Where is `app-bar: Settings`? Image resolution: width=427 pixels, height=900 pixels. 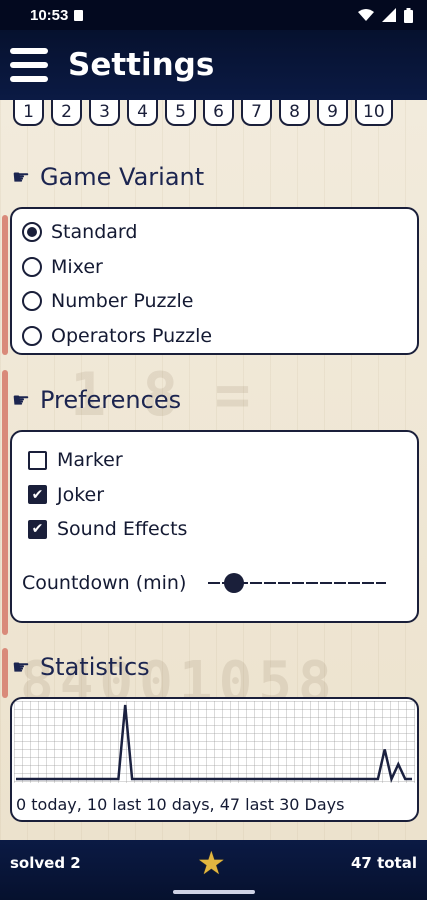 app-bar: Settings is located at coordinates (213, 65).